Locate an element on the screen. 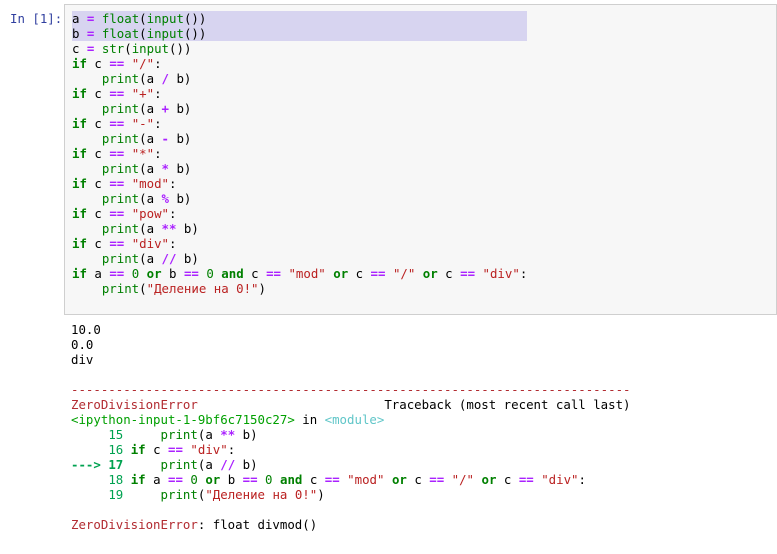 The image size is (777, 554). code-line: print(a % b) is located at coordinates (146, 198).